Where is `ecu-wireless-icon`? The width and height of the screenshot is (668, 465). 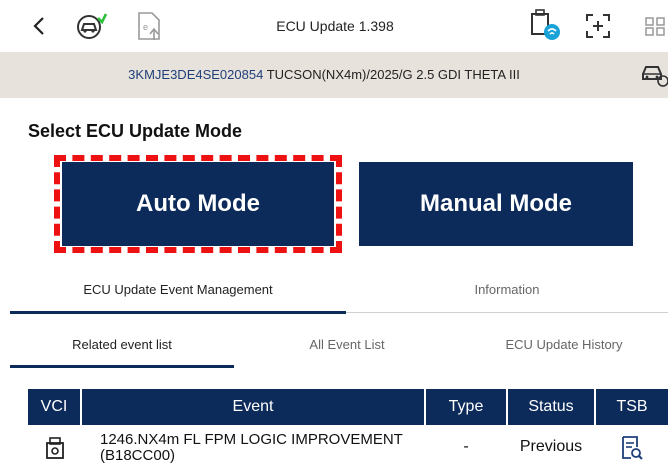
ecu-wireless-icon is located at coordinates (545, 25).